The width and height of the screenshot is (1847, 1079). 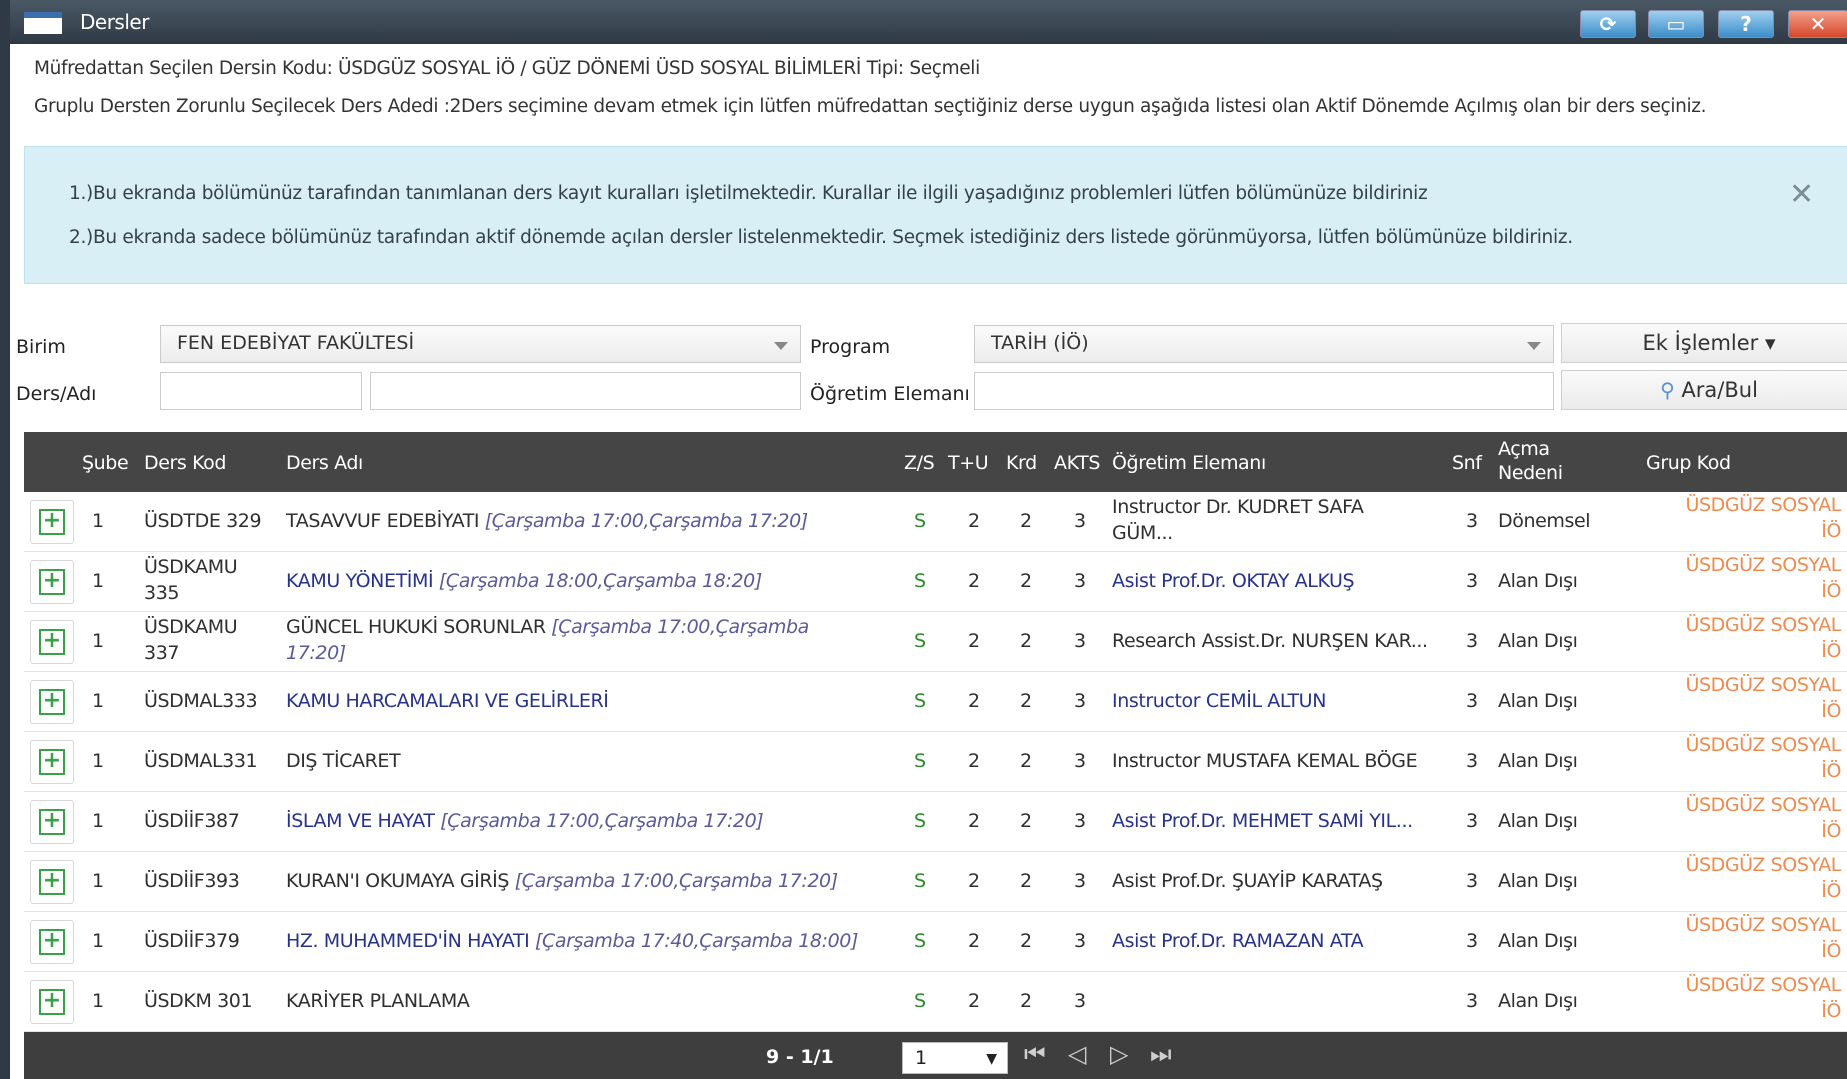 What do you see at coordinates (1035, 1054) in the screenshot?
I see `first-page-icon: ⏮` at bounding box center [1035, 1054].